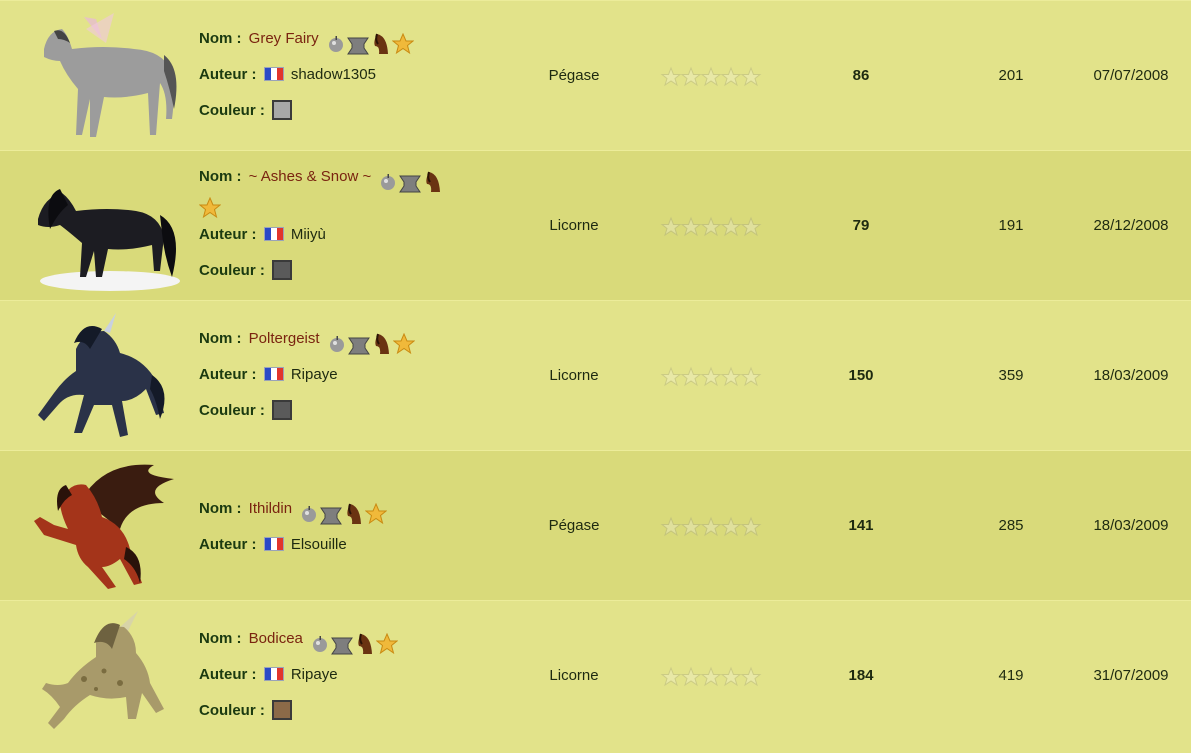  Describe the element at coordinates (861, 525) in the screenshot. I see `score-value: 141` at that location.